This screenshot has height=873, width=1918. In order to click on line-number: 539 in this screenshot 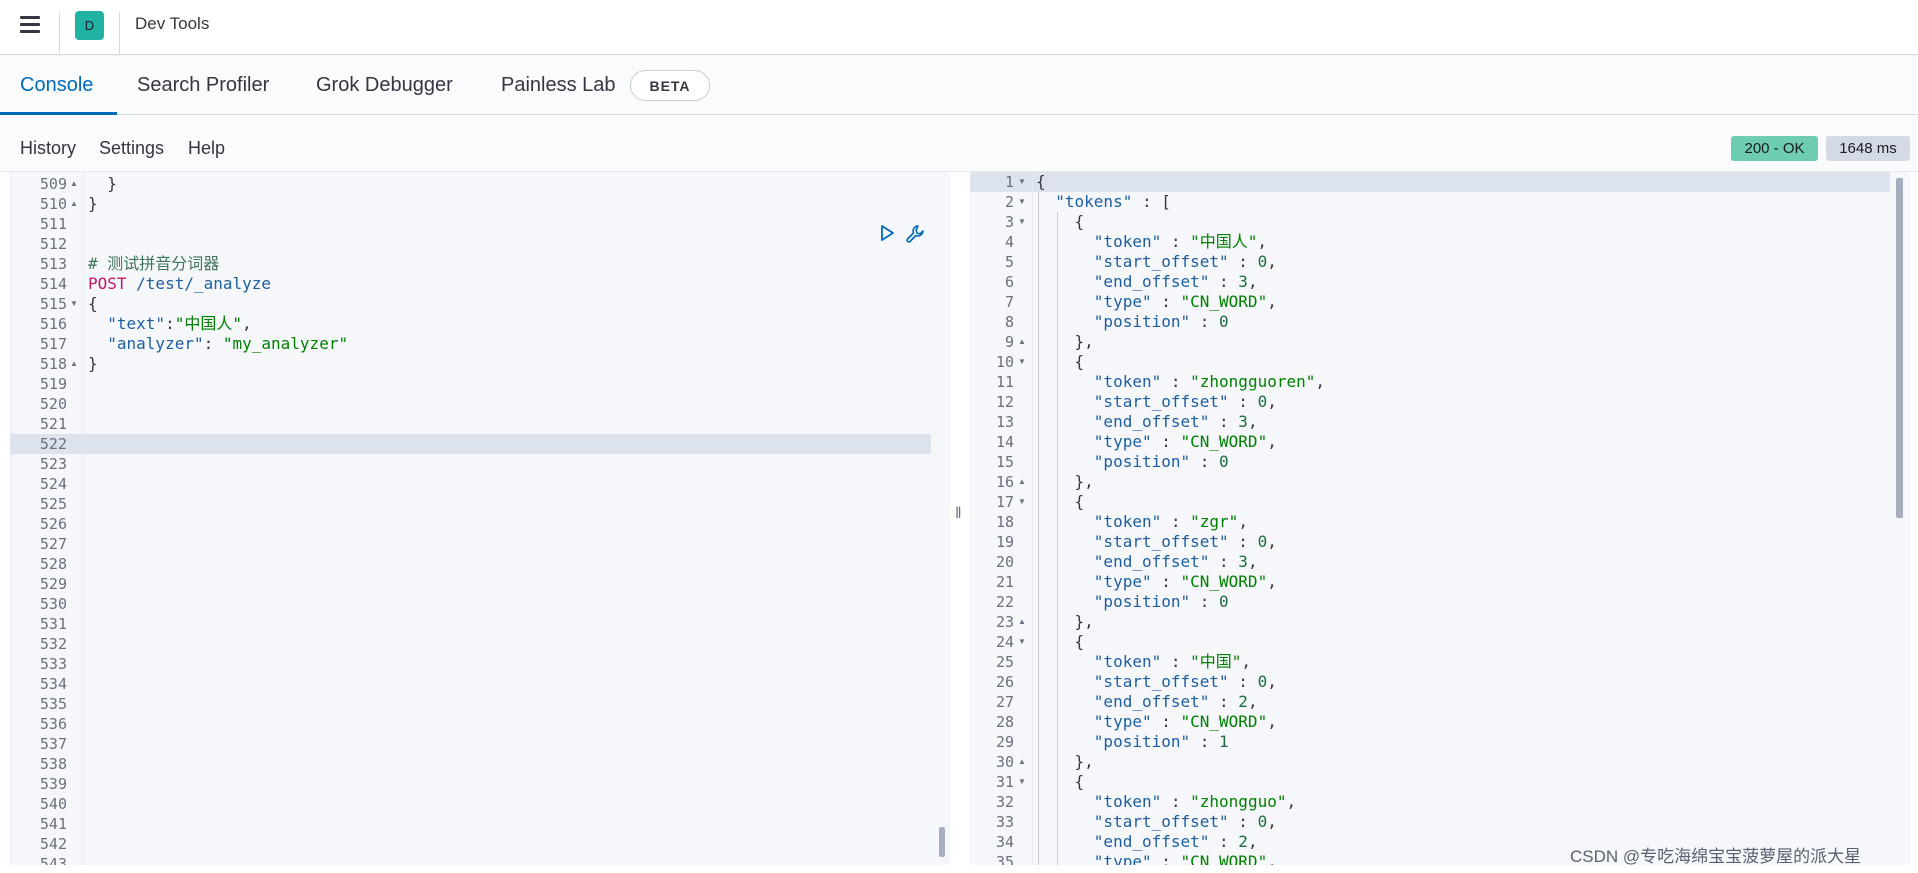, I will do `click(53, 784)`.